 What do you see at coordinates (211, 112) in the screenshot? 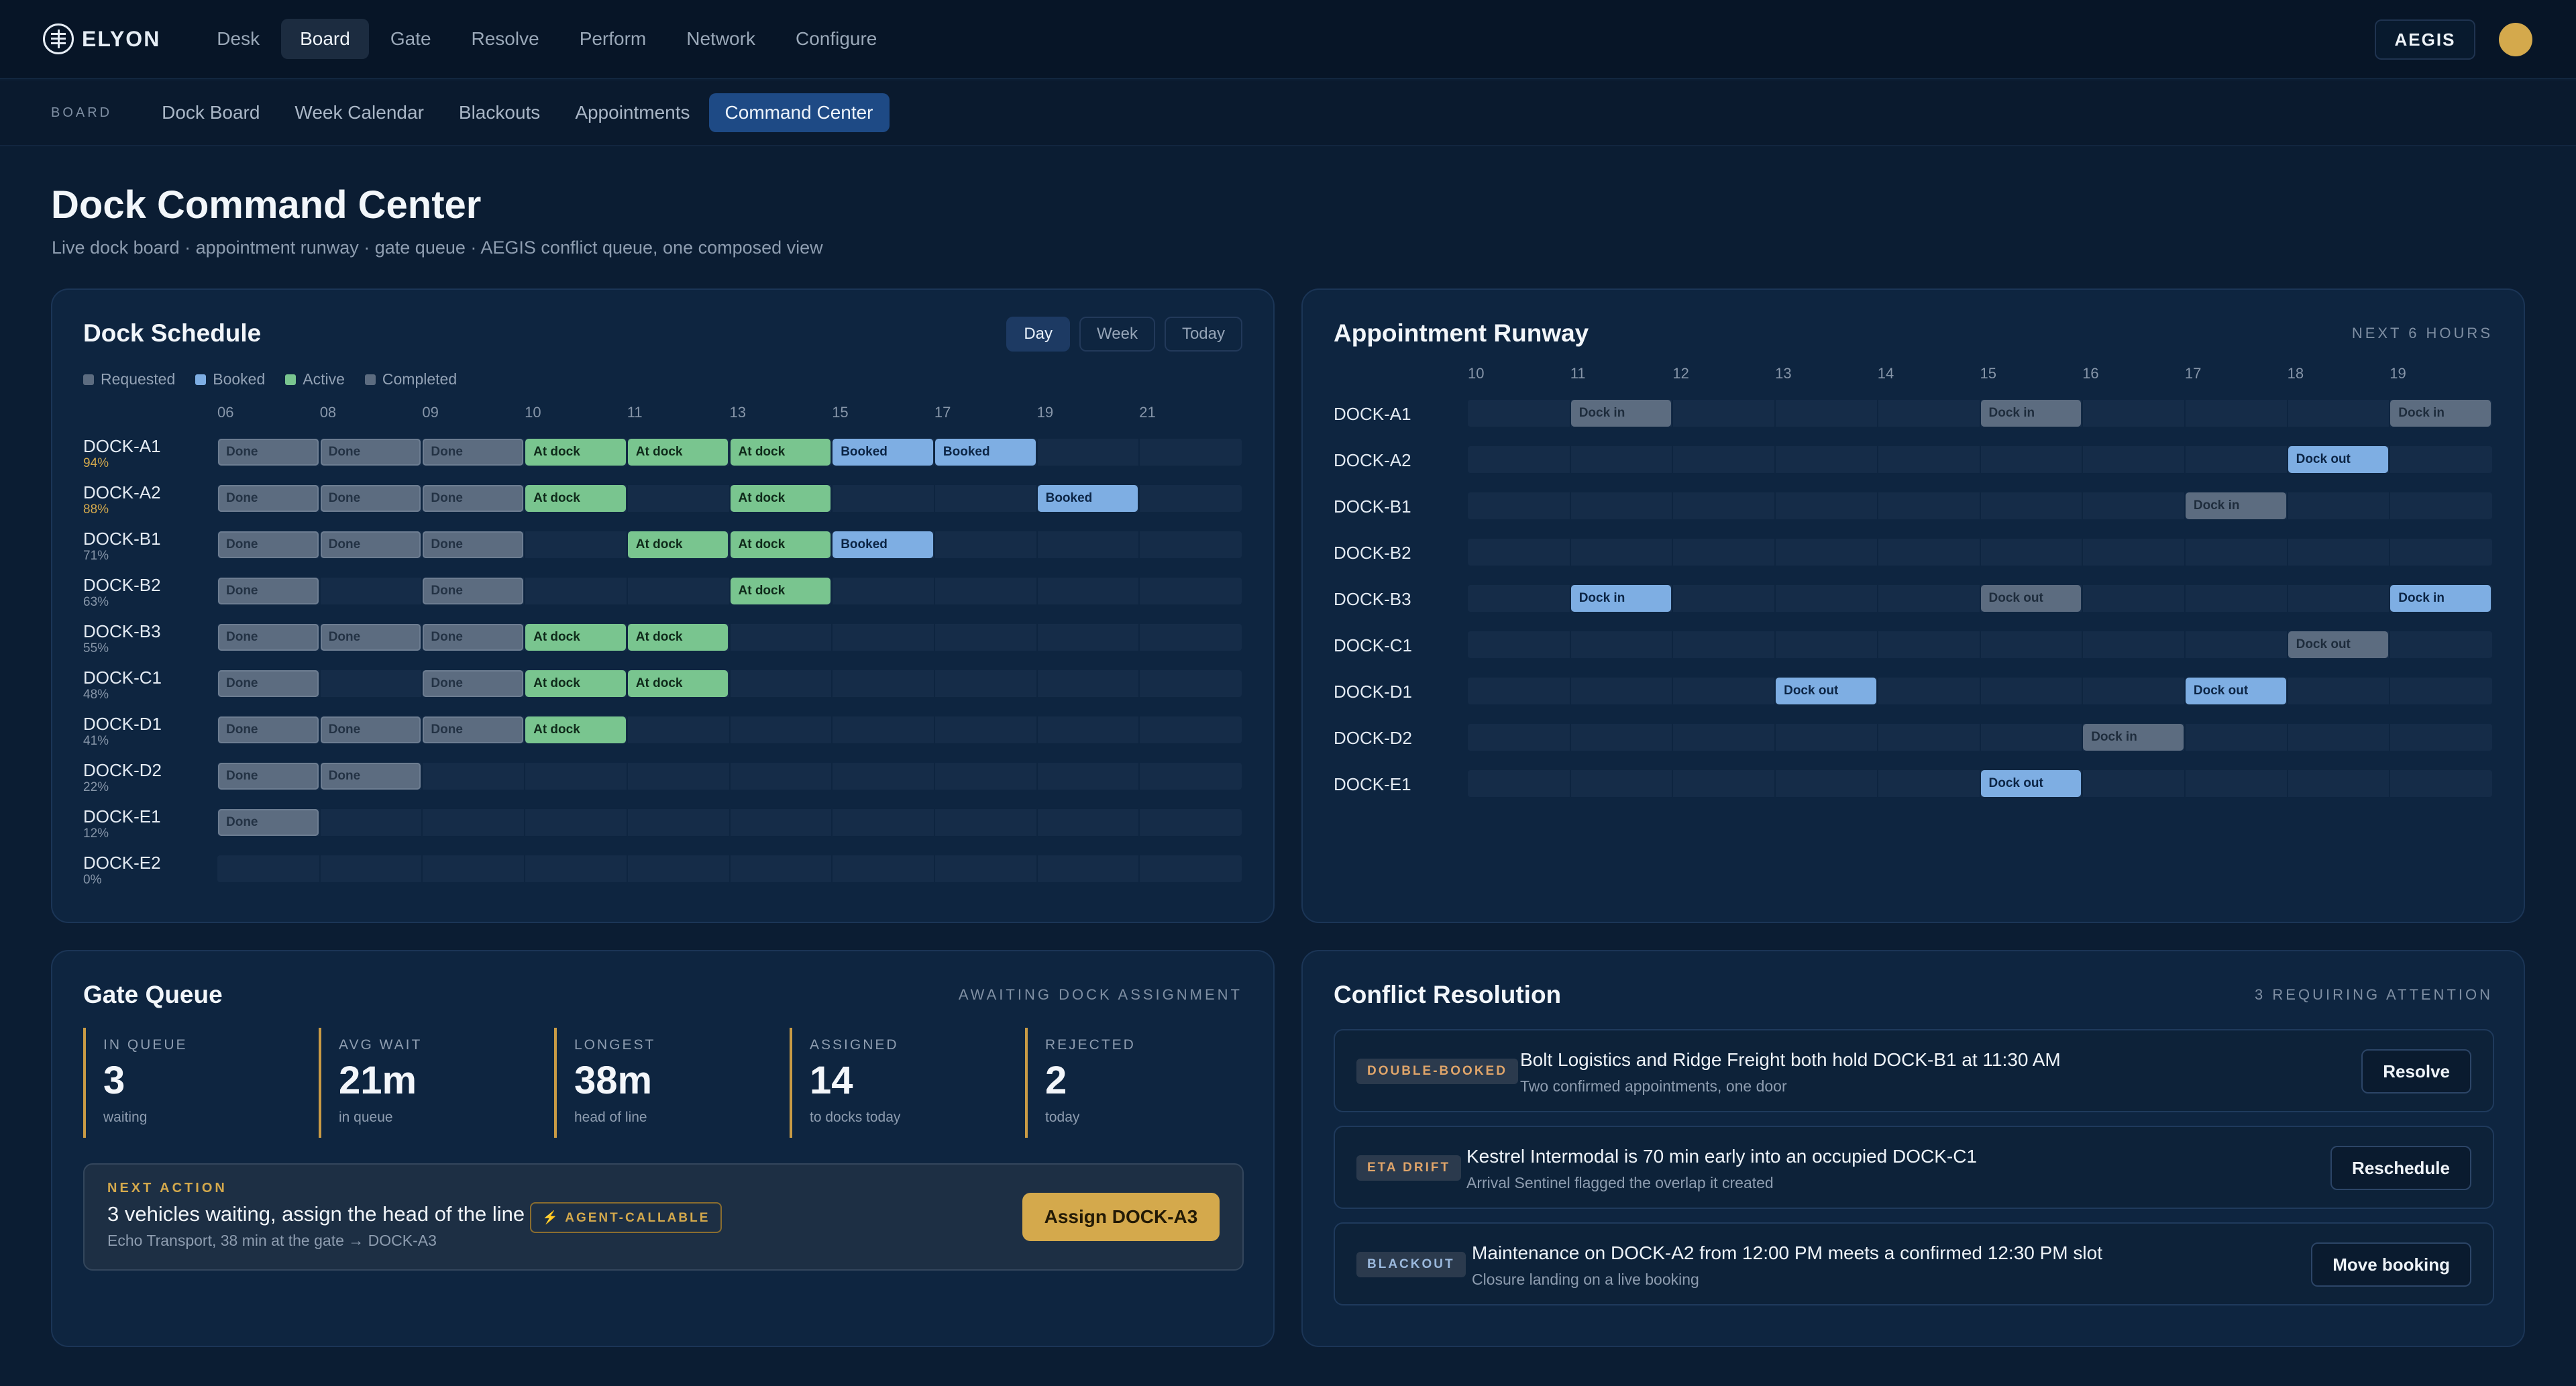
I see `subnav-dock-board: Dock Board` at bounding box center [211, 112].